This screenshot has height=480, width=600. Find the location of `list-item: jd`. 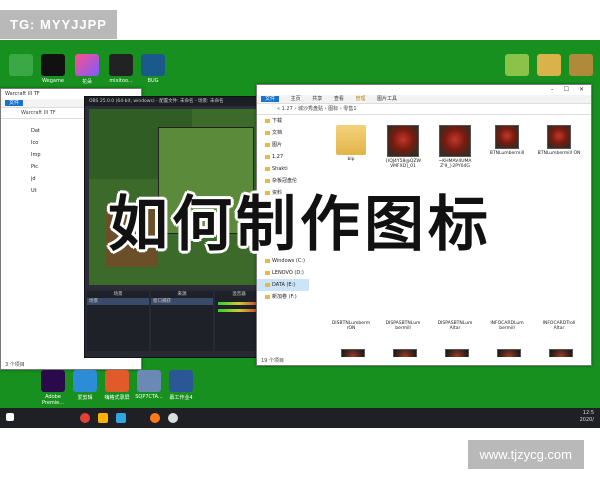

list-item: jd is located at coordinates (36, 179).